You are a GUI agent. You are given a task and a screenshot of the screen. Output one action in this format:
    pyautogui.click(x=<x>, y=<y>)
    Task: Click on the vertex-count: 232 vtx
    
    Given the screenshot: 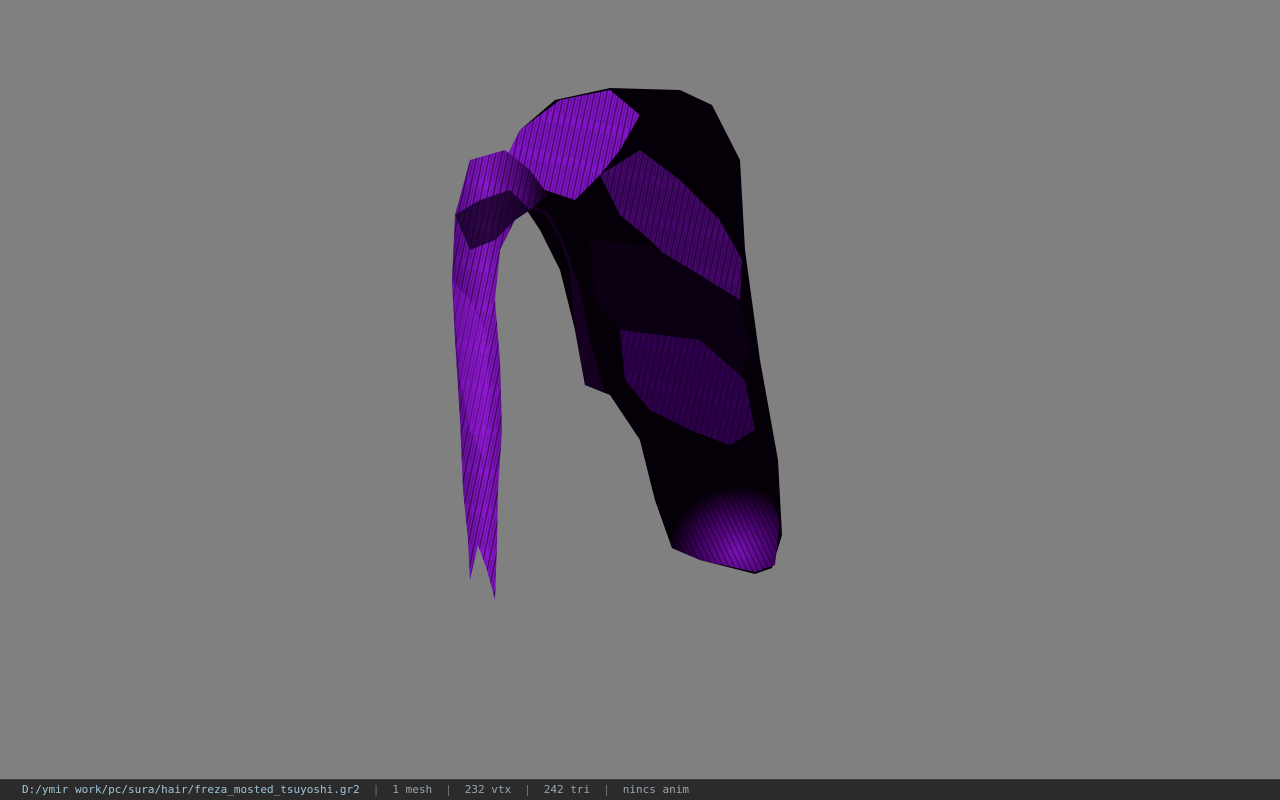 What is the action you would take?
    pyautogui.click(x=488, y=789)
    